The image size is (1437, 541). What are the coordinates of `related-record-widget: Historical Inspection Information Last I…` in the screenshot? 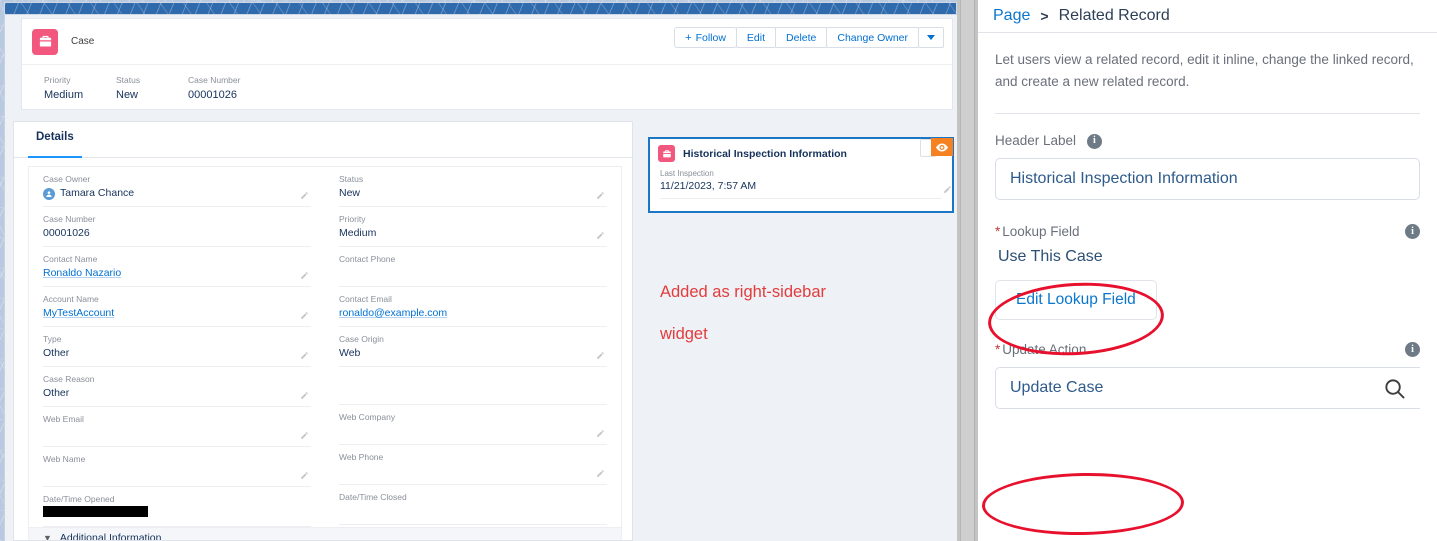 It's located at (801, 175).